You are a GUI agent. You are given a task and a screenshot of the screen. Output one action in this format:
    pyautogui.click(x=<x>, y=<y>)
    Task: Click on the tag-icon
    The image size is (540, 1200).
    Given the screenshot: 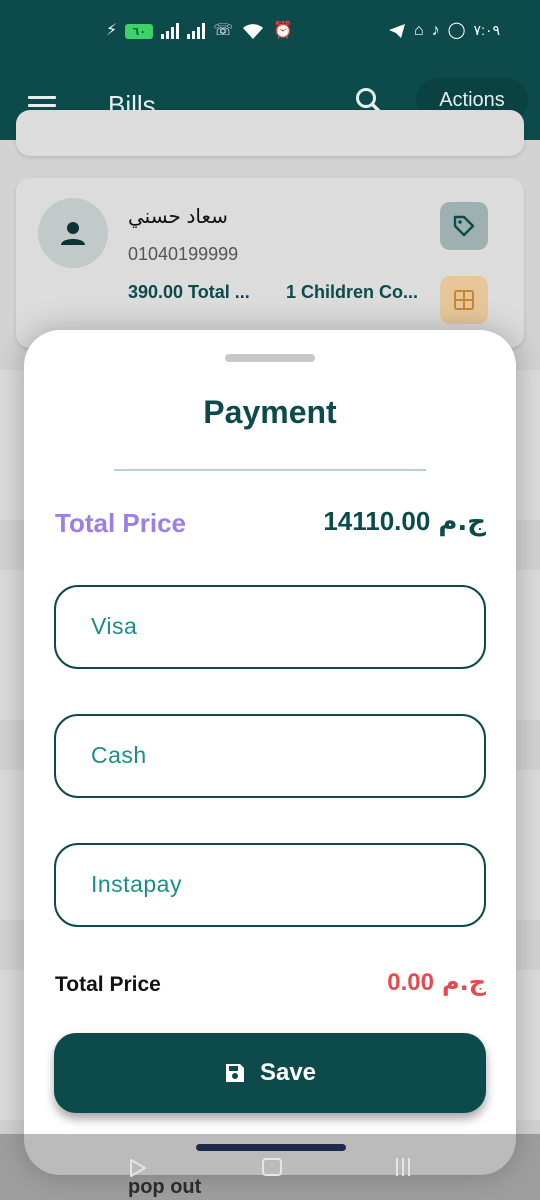 What is the action you would take?
    pyautogui.click(x=464, y=226)
    